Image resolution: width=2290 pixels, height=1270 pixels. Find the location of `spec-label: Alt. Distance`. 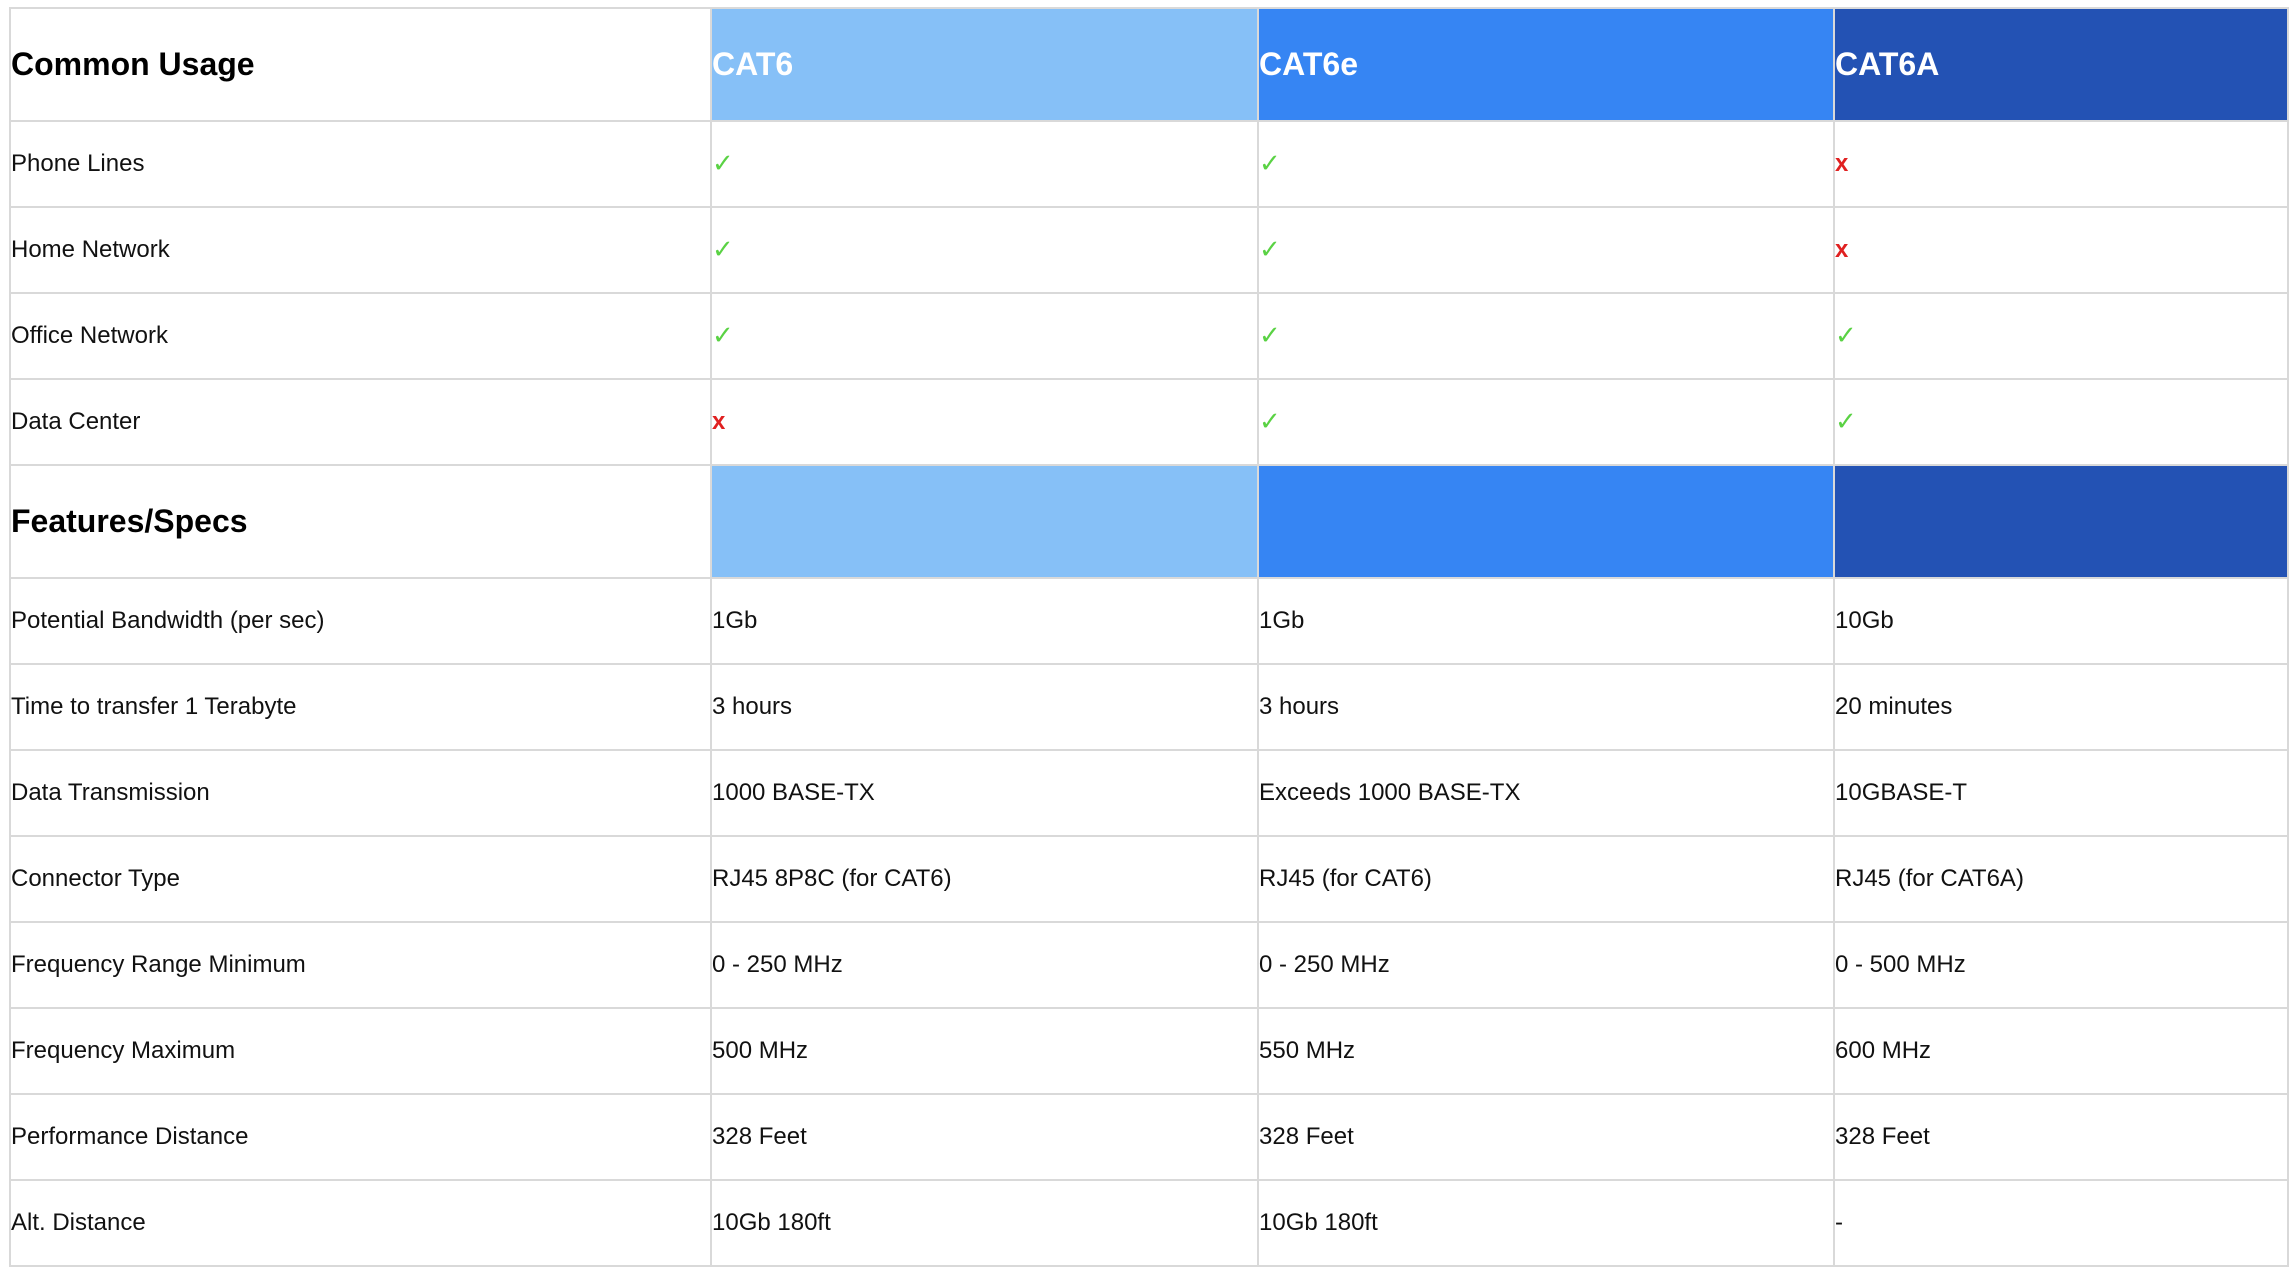

spec-label: Alt. Distance is located at coordinates (360, 1223).